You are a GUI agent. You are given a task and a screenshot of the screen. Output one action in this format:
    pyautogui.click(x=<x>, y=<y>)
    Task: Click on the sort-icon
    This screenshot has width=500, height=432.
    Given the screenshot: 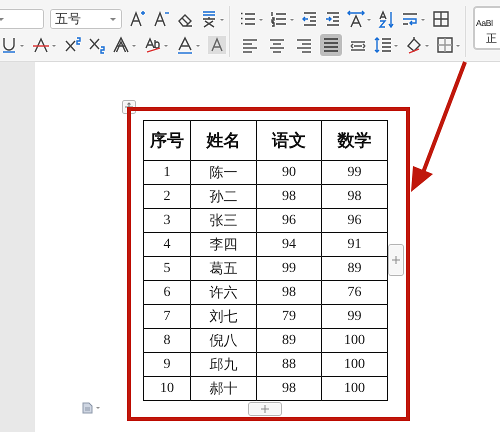 What is the action you would take?
    pyautogui.click(x=387, y=19)
    